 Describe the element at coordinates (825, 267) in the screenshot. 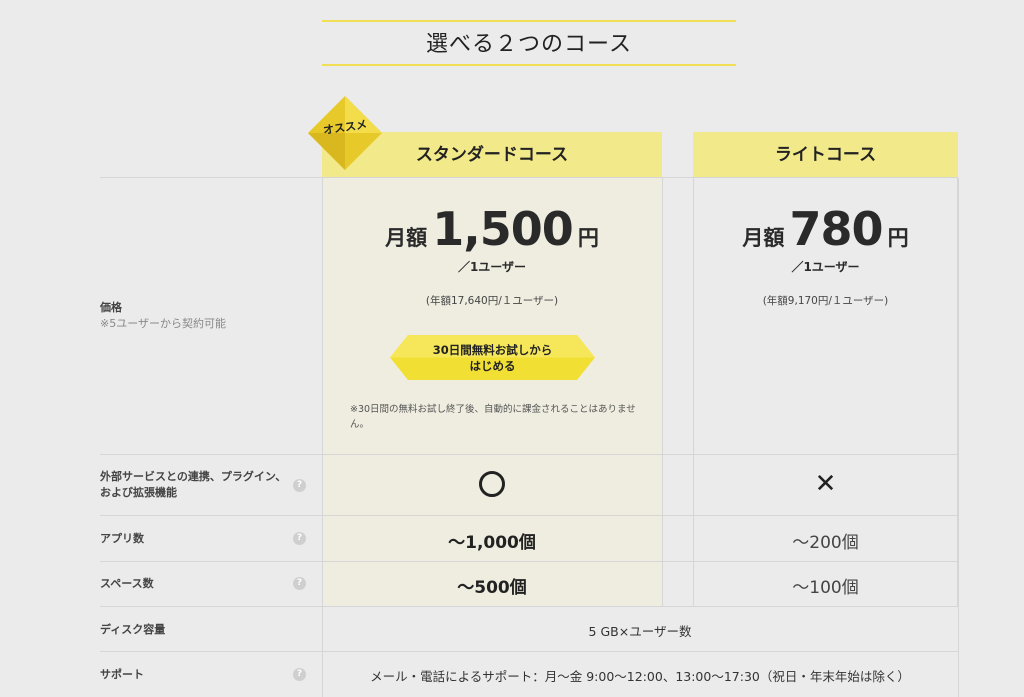

I see `lite-per-user: ／1ユーザー` at that location.